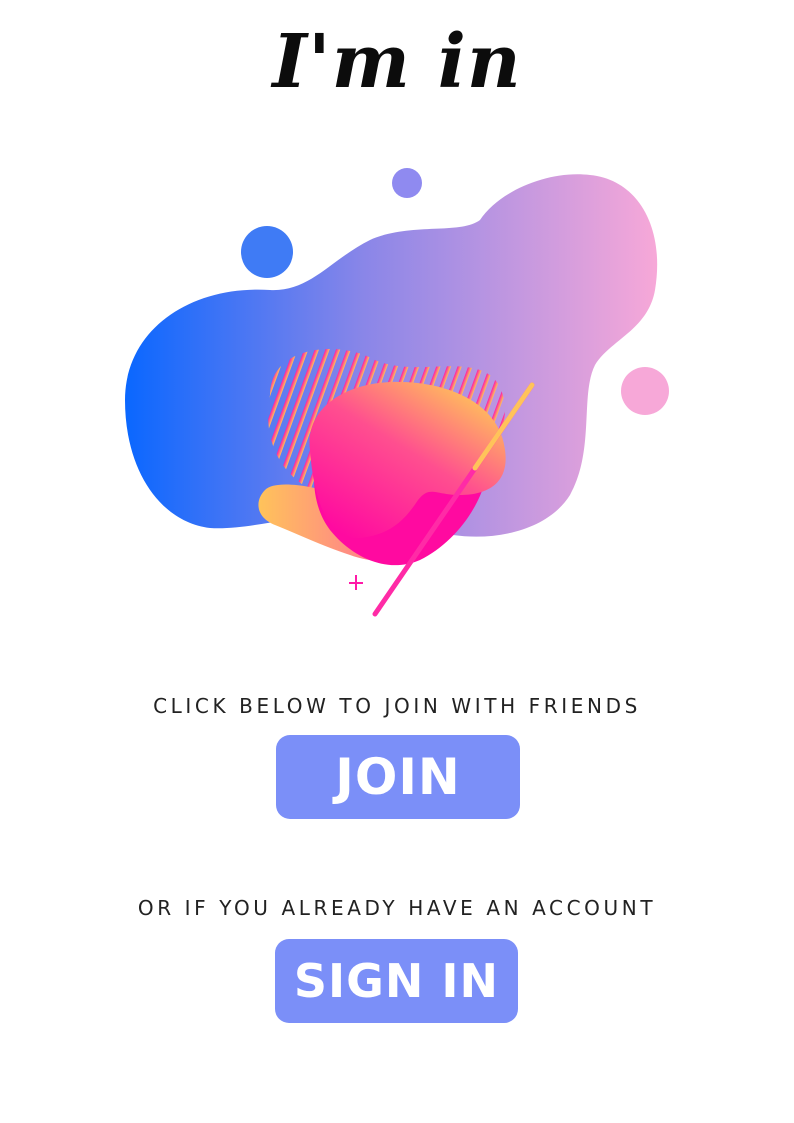  What do you see at coordinates (396, 981) in the screenshot?
I see `sign-in-button: SIGN IN` at bounding box center [396, 981].